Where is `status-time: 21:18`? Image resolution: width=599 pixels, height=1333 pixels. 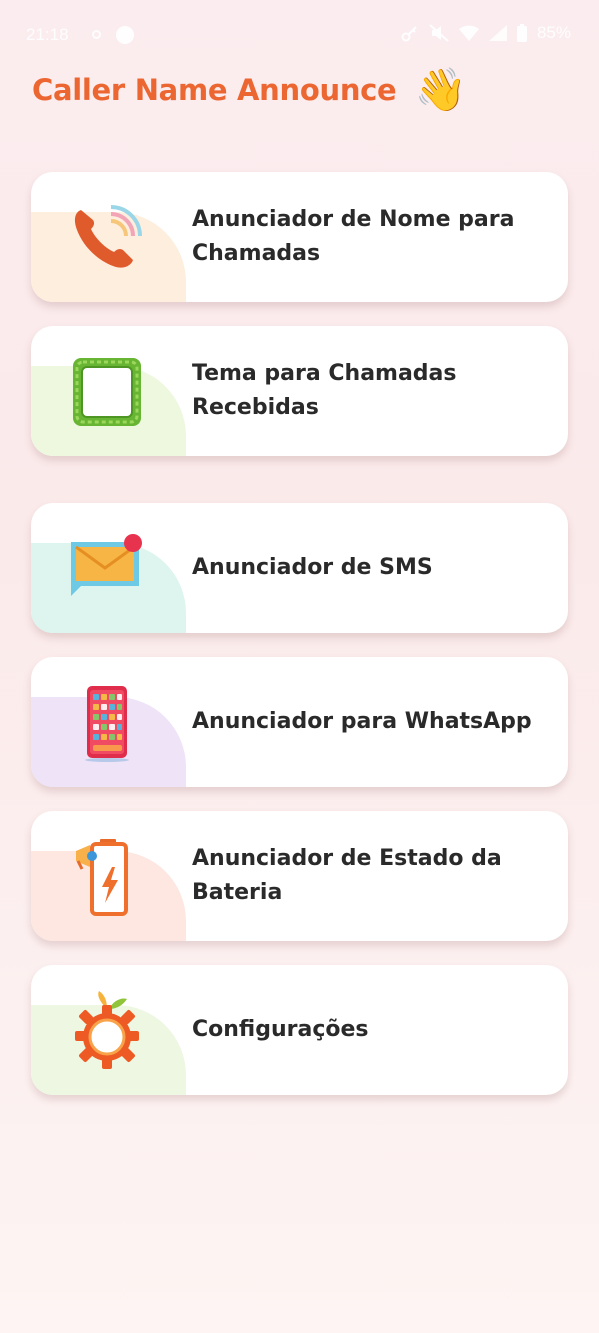
status-time: 21:18 is located at coordinates (47, 34).